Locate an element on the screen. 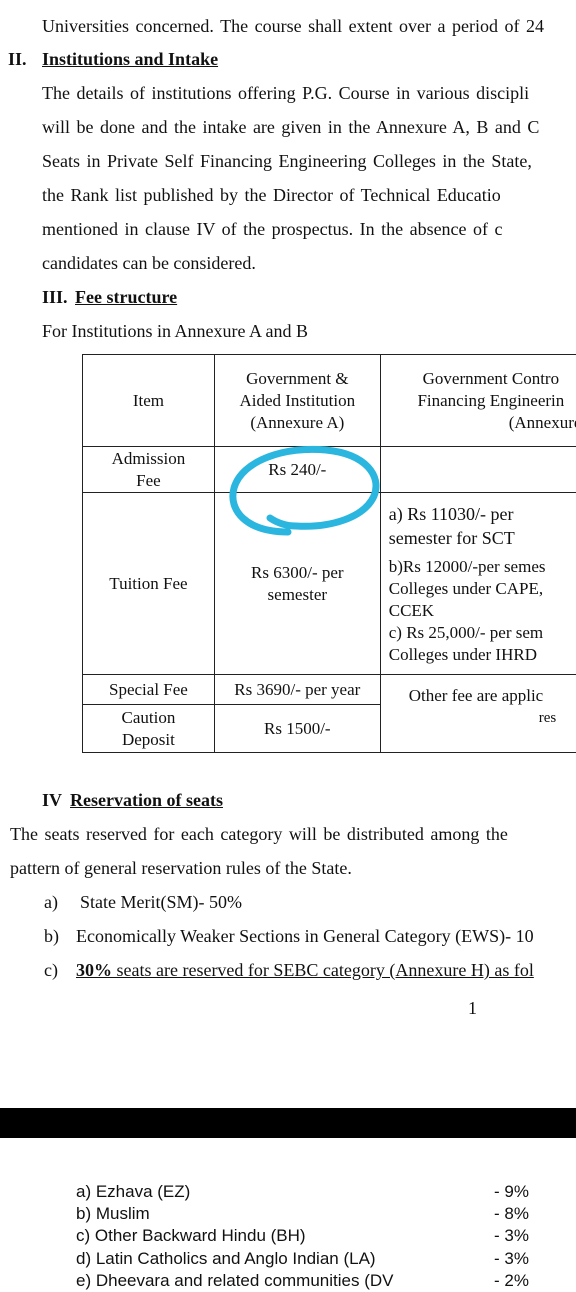 The width and height of the screenshot is (576, 1292). header-line: Aided Institution is located at coordinates (297, 401).